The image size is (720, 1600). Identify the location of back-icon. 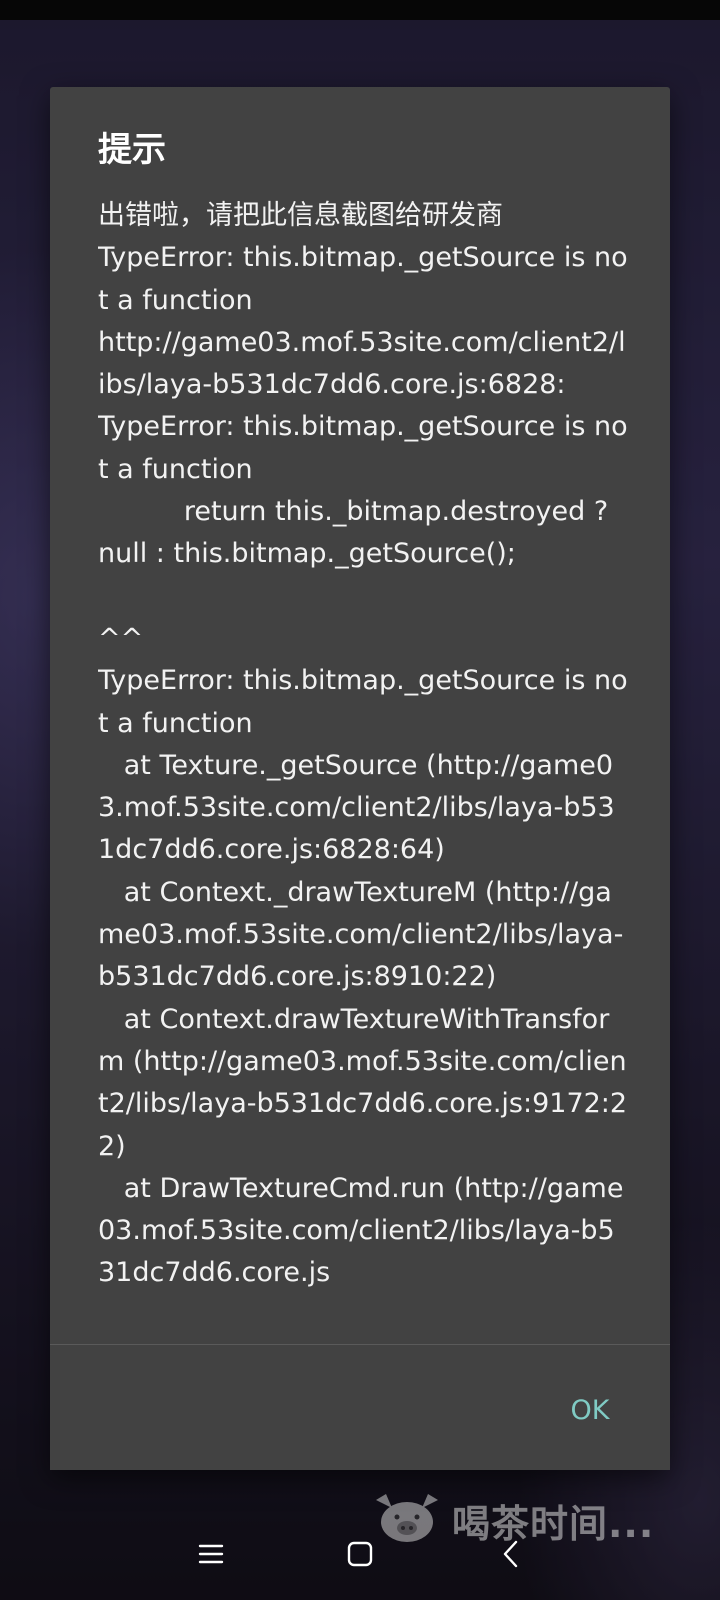
(511, 1554).